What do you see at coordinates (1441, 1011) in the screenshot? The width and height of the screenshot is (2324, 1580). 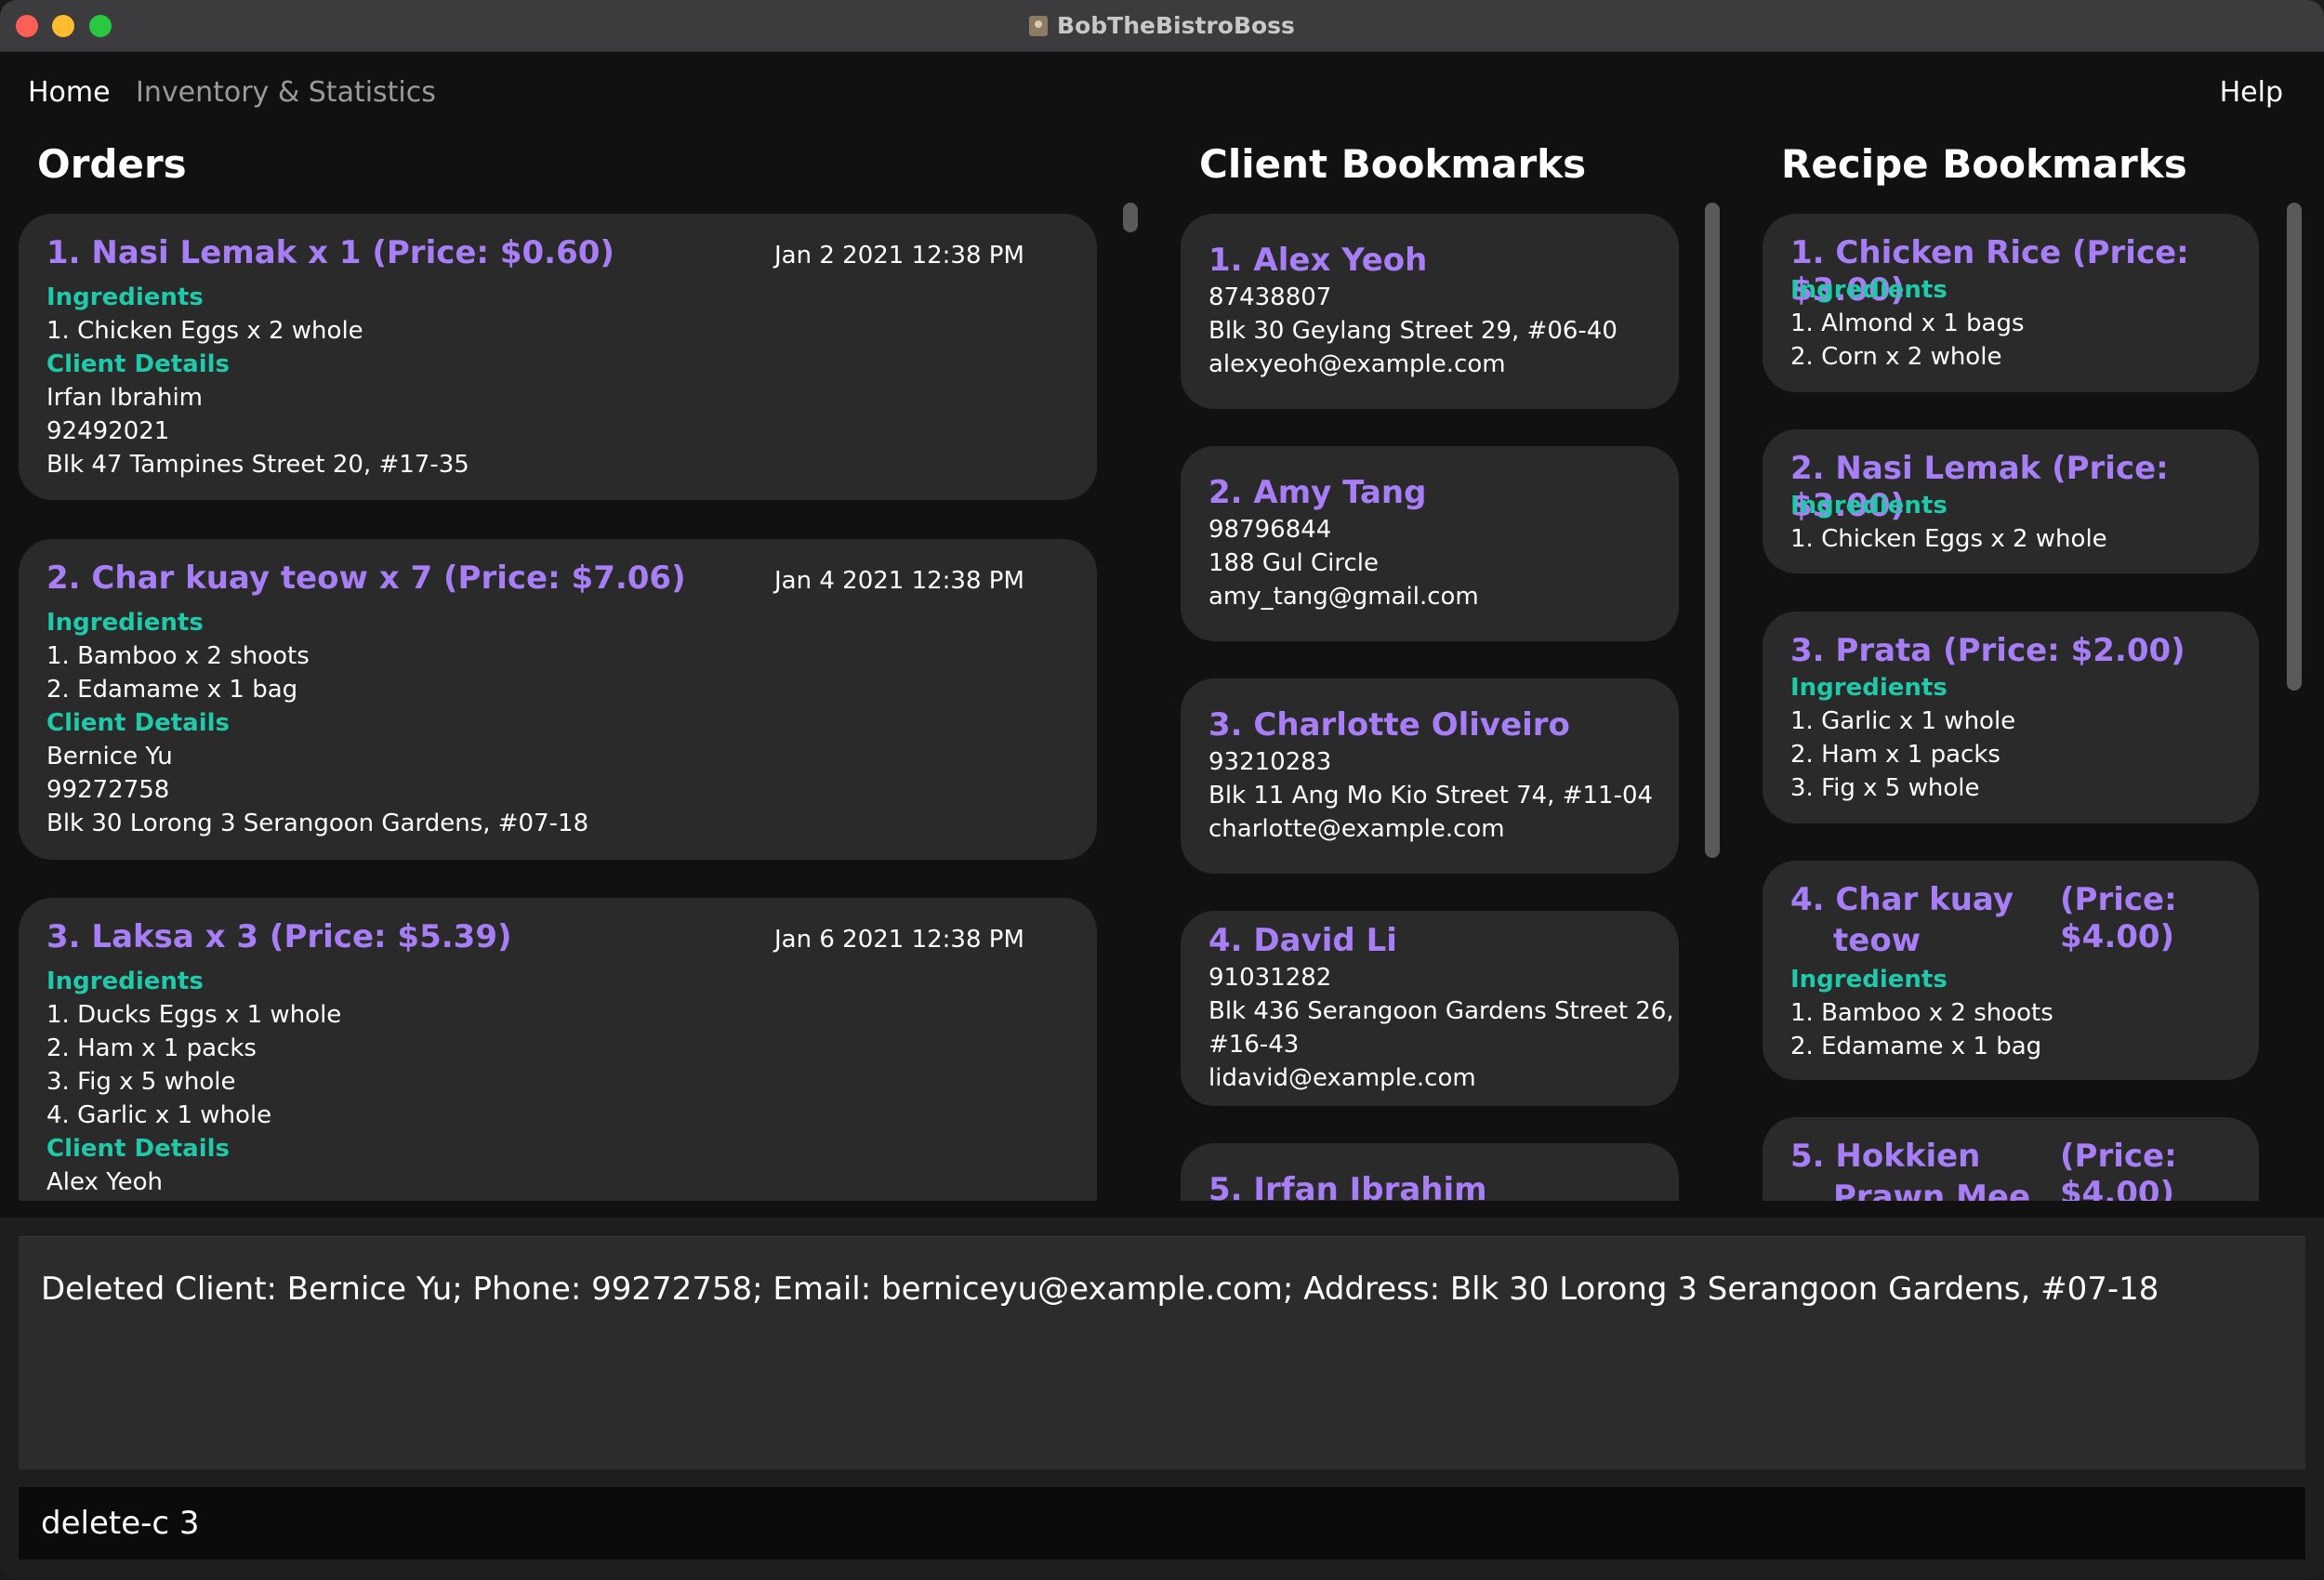 I see `client-address: Blk 436 Serangoon Gardens Street 26,` at bounding box center [1441, 1011].